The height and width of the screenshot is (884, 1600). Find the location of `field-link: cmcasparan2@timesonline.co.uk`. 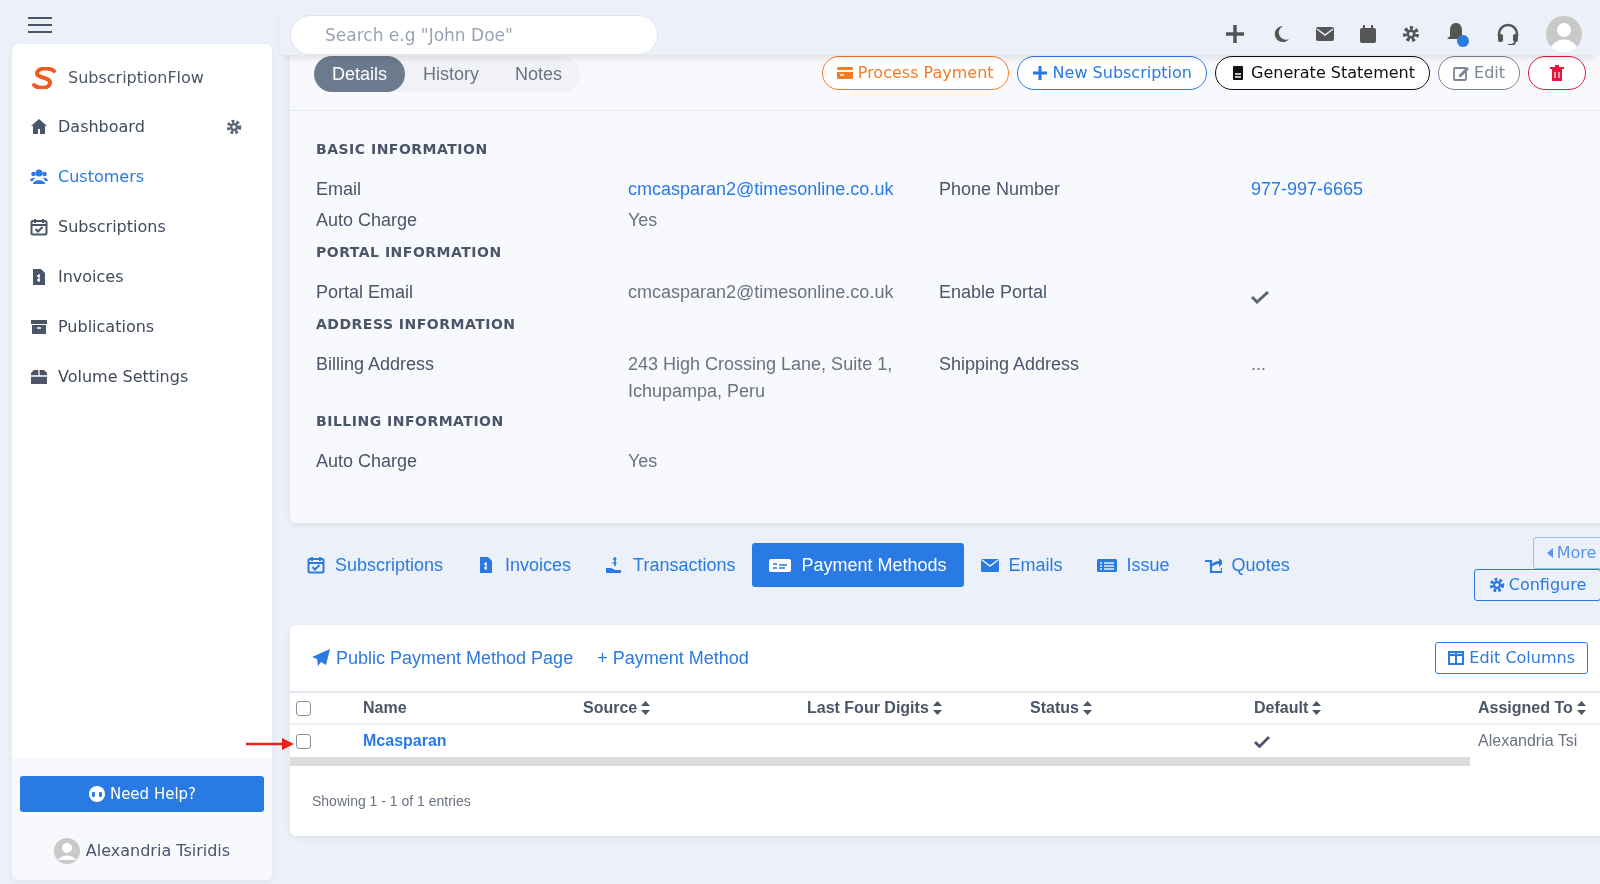

field-link: cmcasparan2@timesonline.co.uk is located at coordinates (783, 189).